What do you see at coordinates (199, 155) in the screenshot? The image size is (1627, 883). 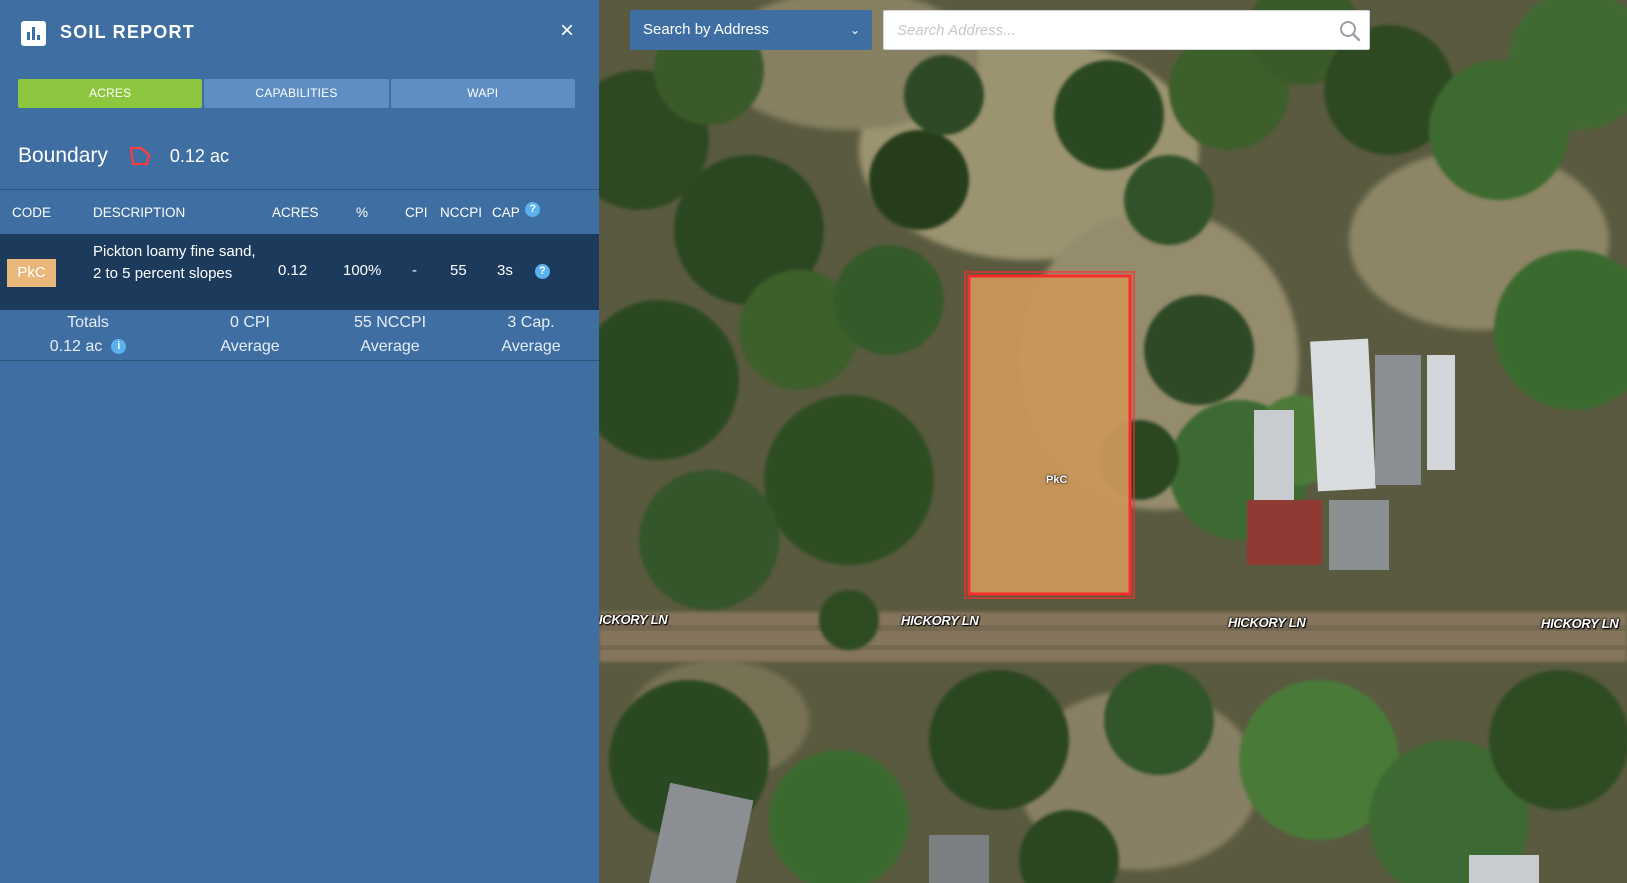 I see `boundary-acres: 0.12 ac` at bounding box center [199, 155].